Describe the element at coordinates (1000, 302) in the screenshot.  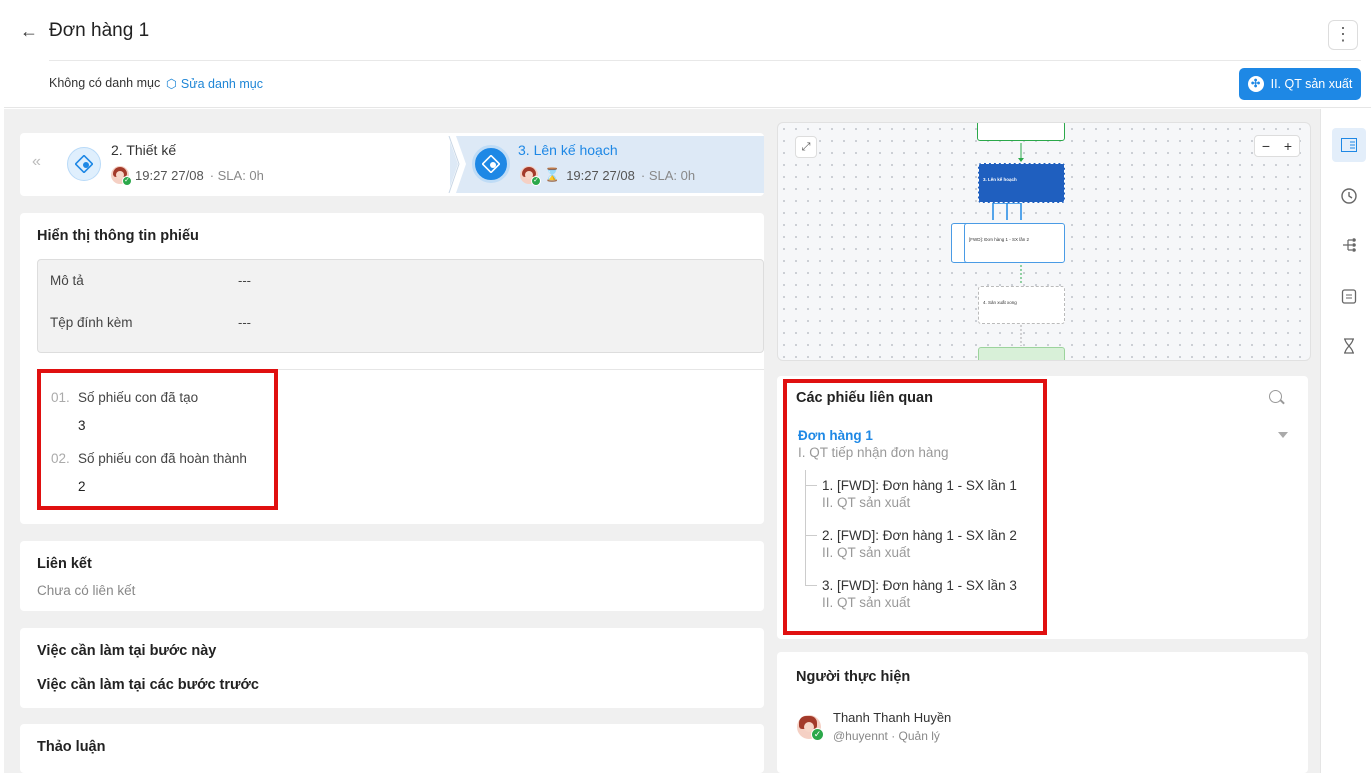
I see `node-label: 4. Sản xuất xong` at that location.